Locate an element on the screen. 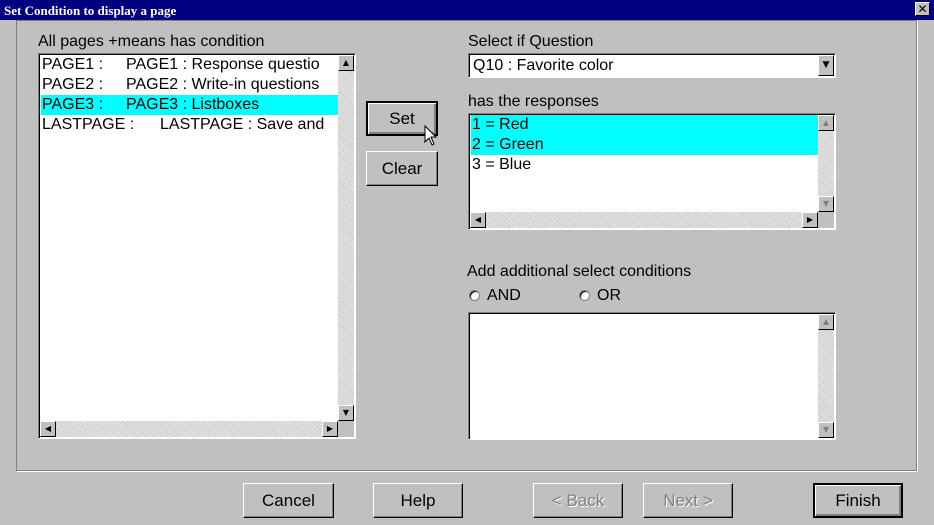 This screenshot has width=934, height=525. list-item: LASTPAGE : LASTPAGE : Save and is located at coordinates (190, 125).